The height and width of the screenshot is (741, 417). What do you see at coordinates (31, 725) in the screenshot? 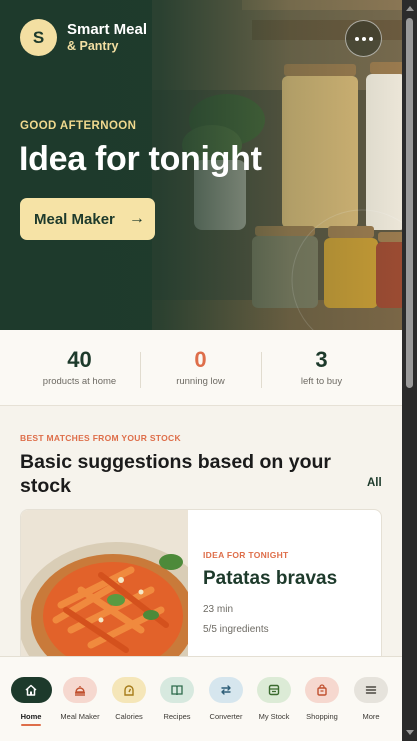
I see `active-indicator` at bounding box center [31, 725].